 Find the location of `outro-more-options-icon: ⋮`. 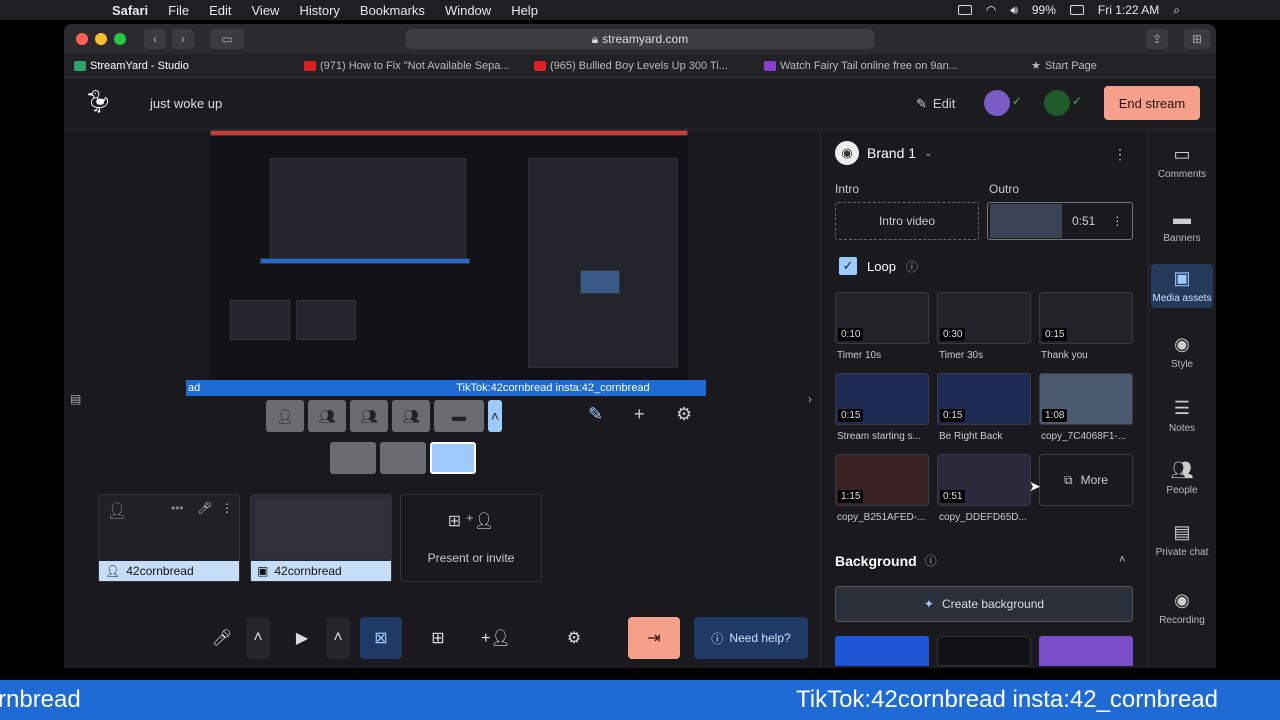

outro-more-options-icon: ⋮ is located at coordinates (1117, 221).